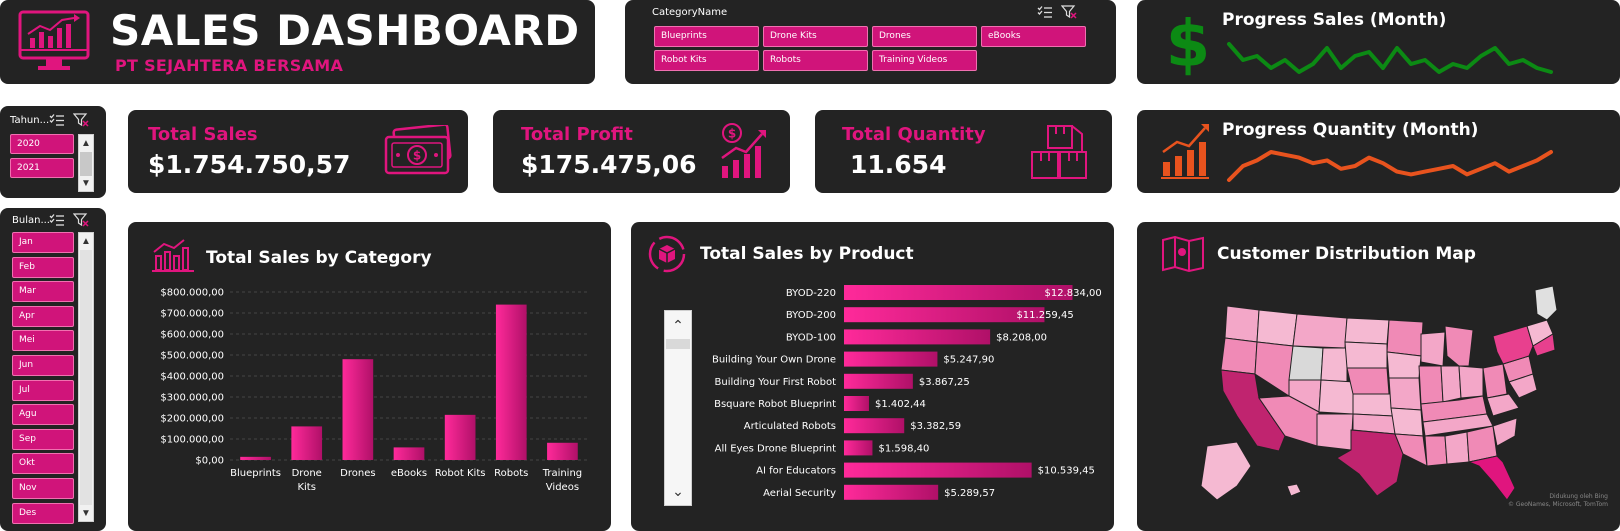  Describe the element at coordinates (460, 473) in the screenshot. I see `x-tick-label: Robot Kits` at that location.